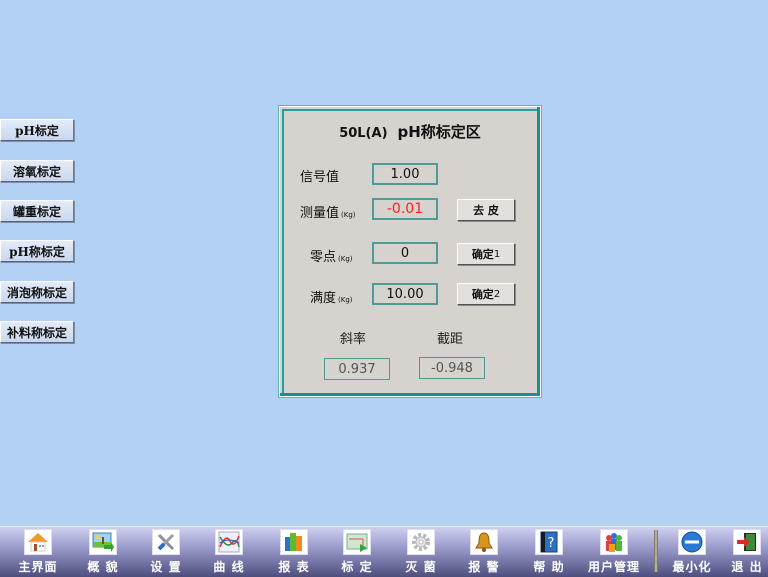 Image resolution: width=768 pixels, height=577 pixels. What do you see at coordinates (323, 298) in the screenshot?
I see `full-label-text: 满度` at bounding box center [323, 298].